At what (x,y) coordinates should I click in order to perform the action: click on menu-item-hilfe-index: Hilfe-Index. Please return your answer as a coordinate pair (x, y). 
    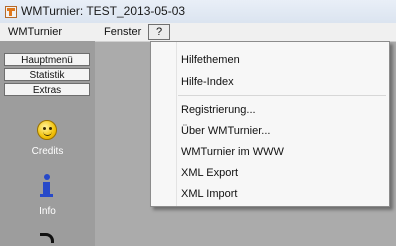
    Looking at the image, I should click on (207, 82).